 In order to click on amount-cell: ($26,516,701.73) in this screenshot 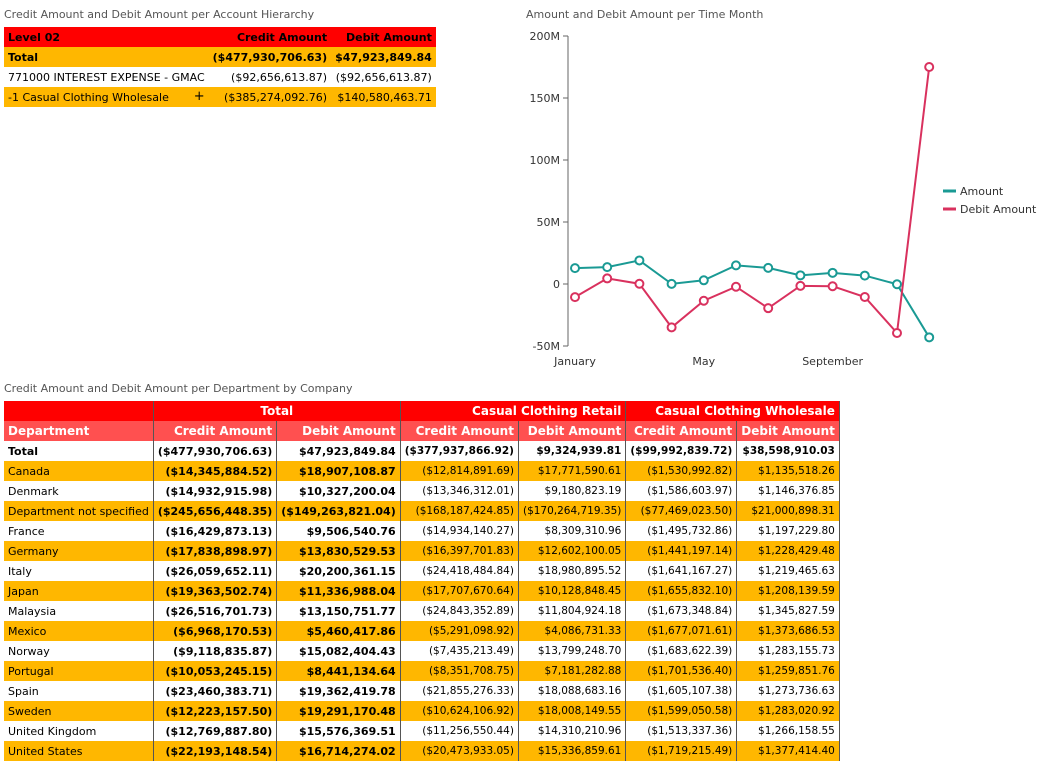, I will do `click(215, 611)`.